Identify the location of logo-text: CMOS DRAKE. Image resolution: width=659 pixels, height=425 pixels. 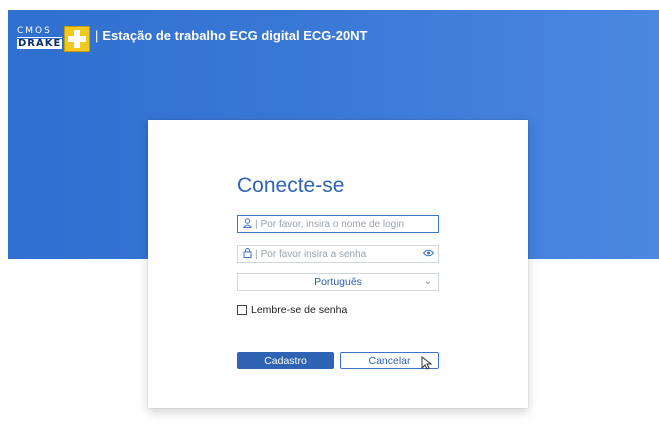
(40, 38).